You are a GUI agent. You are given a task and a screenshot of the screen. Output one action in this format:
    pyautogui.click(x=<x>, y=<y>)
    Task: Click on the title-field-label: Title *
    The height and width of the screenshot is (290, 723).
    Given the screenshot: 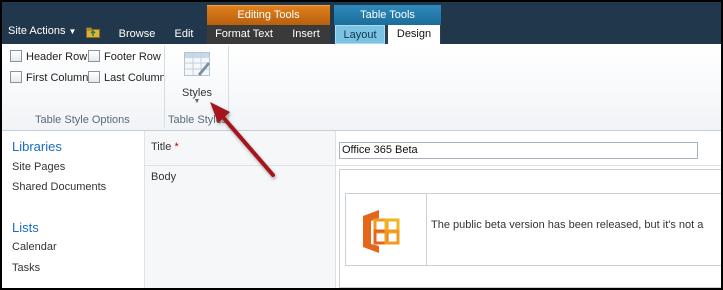 What is the action you would take?
    pyautogui.click(x=165, y=147)
    